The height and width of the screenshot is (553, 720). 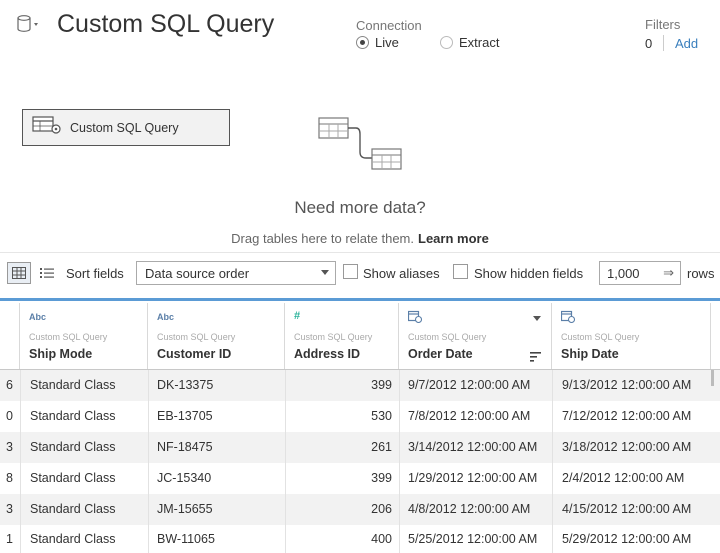 I want to click on column-header-ship-date: Custom SQL Query Ship Date, so click(x=631, y=336).